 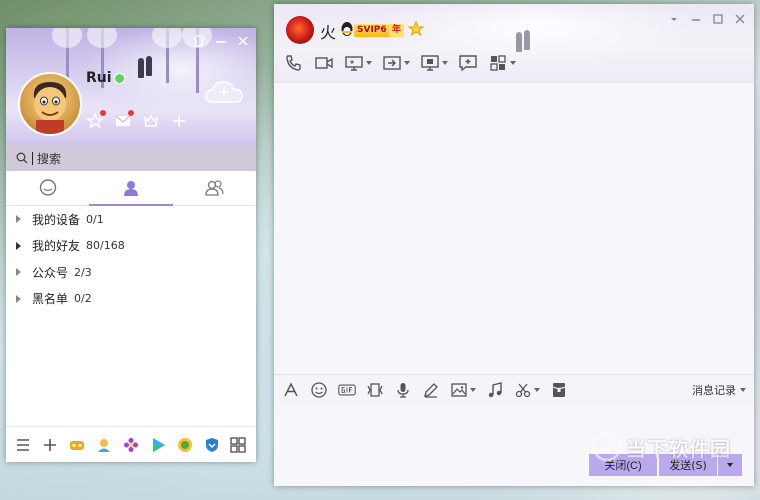 What do you see at coordinates (131, 272) in the screenshot?
I see `contact-group-official: 公众号 2/3` at bounding box center [131, 272].